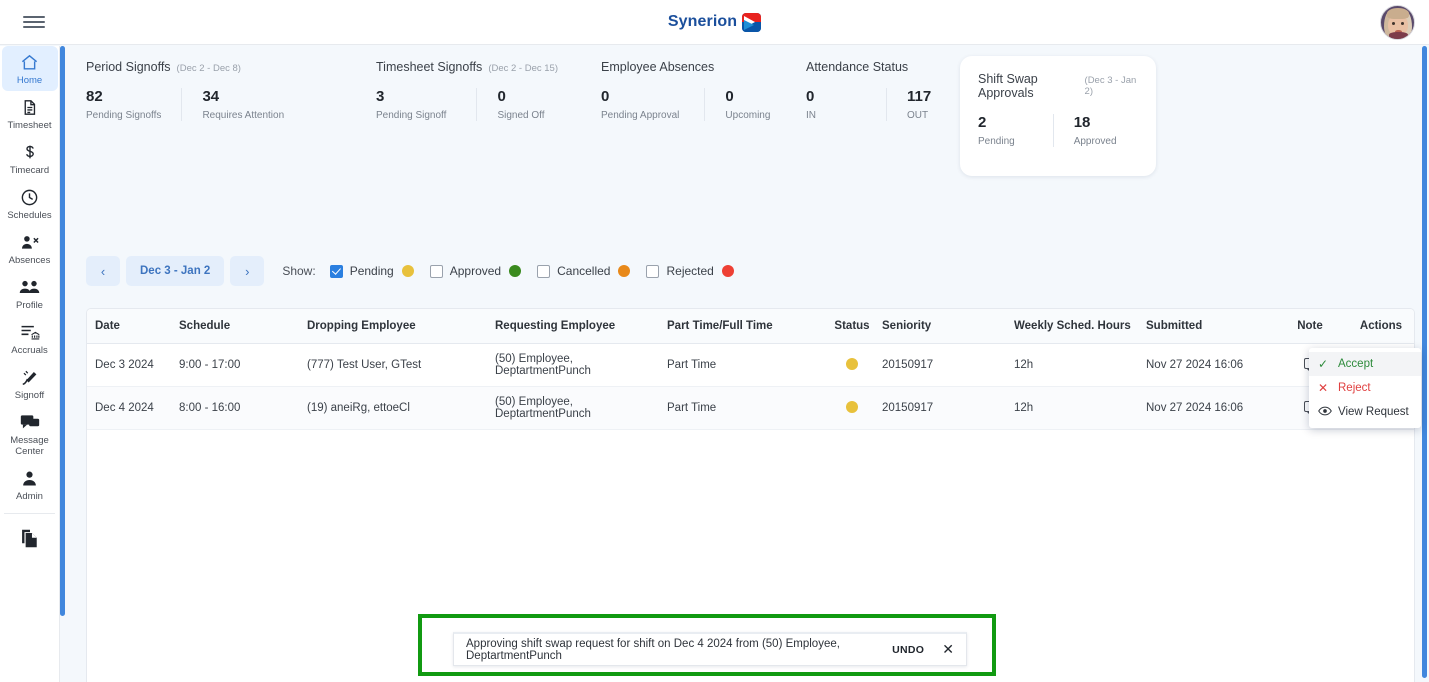 The width and height of the screenshot is (1429, 682). What do you see at coordinates (996, 141) in the screenshot?
I see `kpi-label: Pending` at bounding box center [996, 141].